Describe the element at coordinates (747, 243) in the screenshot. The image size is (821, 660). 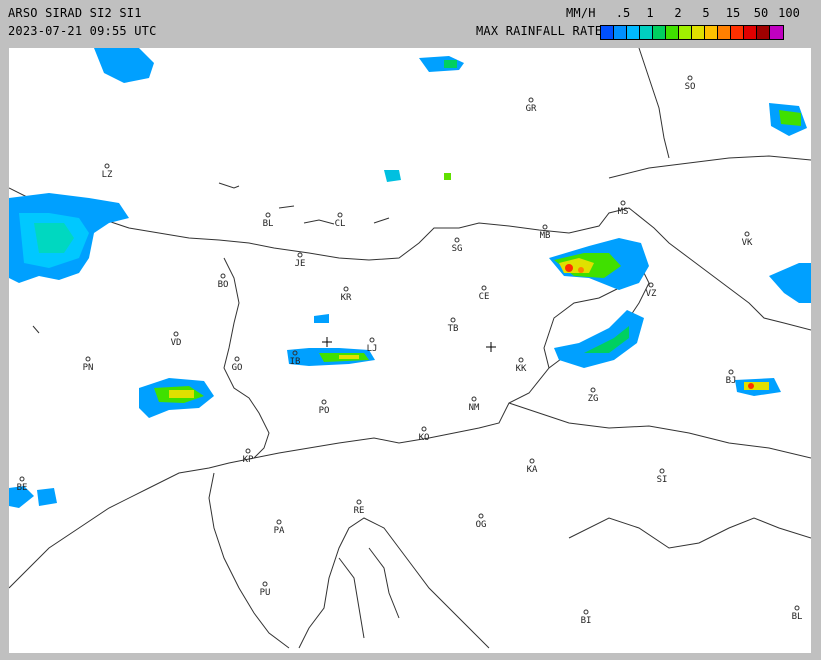
I see `city-label: VK` at that location.